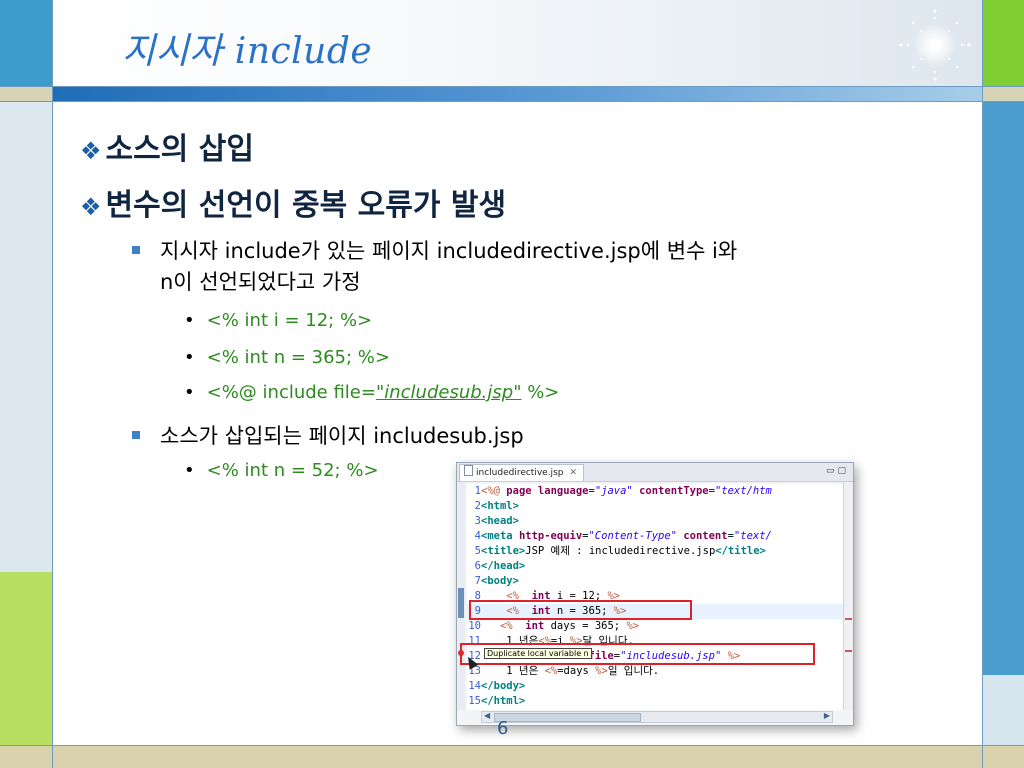  I want to click on frame-left-middle-block, so click(26, 336).